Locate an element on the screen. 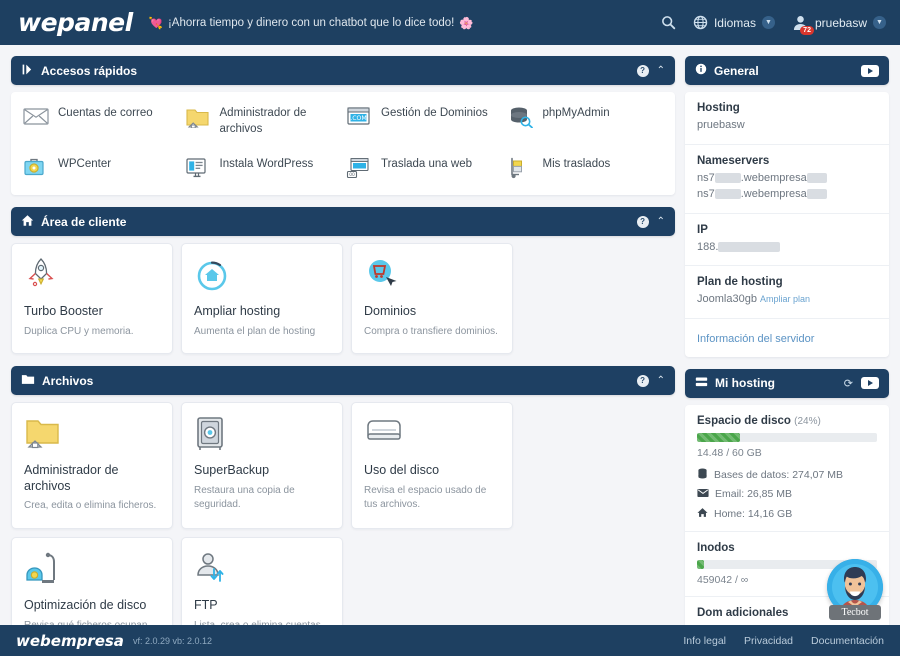 The image size is (900, 656). general-row-plan: Plan de hosting Joomla30gb Ampliar plan is located at coordinates (787, 292).